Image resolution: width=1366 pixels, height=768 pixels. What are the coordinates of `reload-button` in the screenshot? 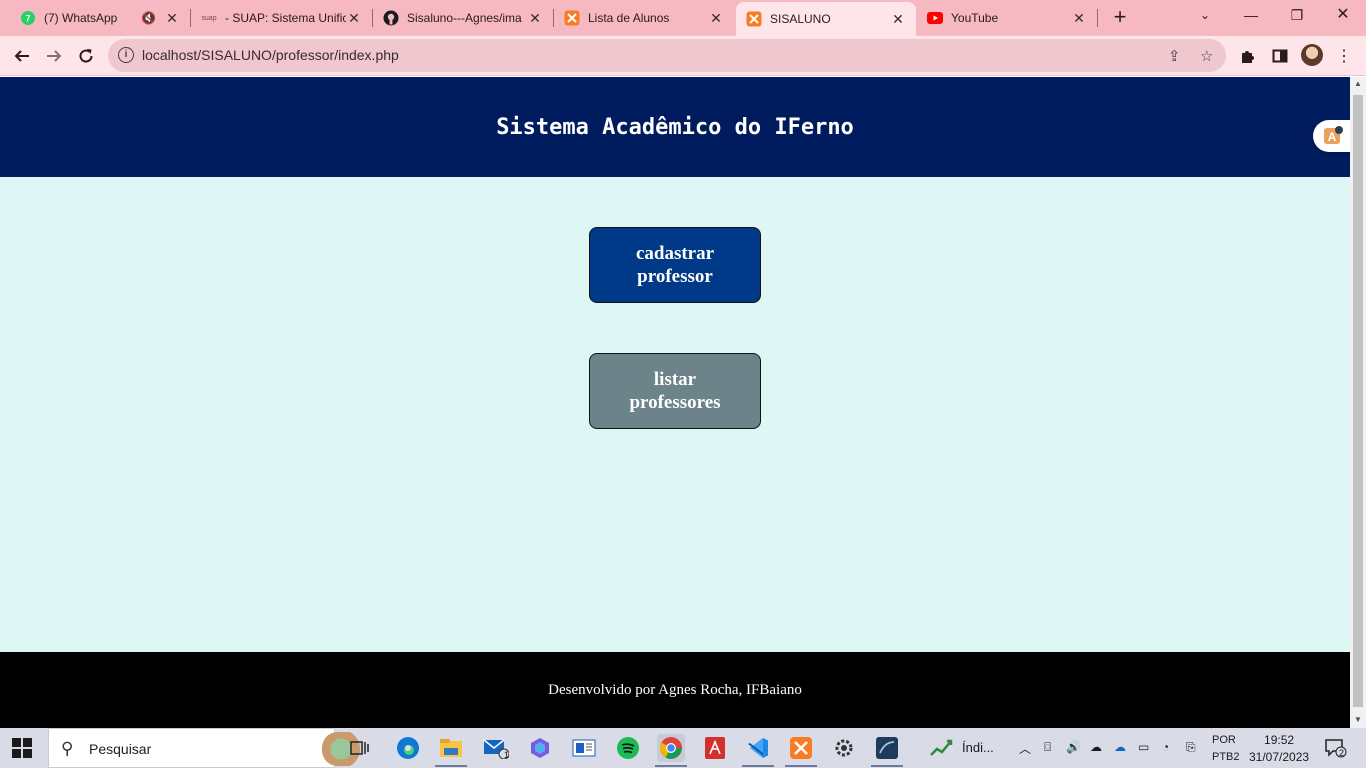 It's located at (86, 56).